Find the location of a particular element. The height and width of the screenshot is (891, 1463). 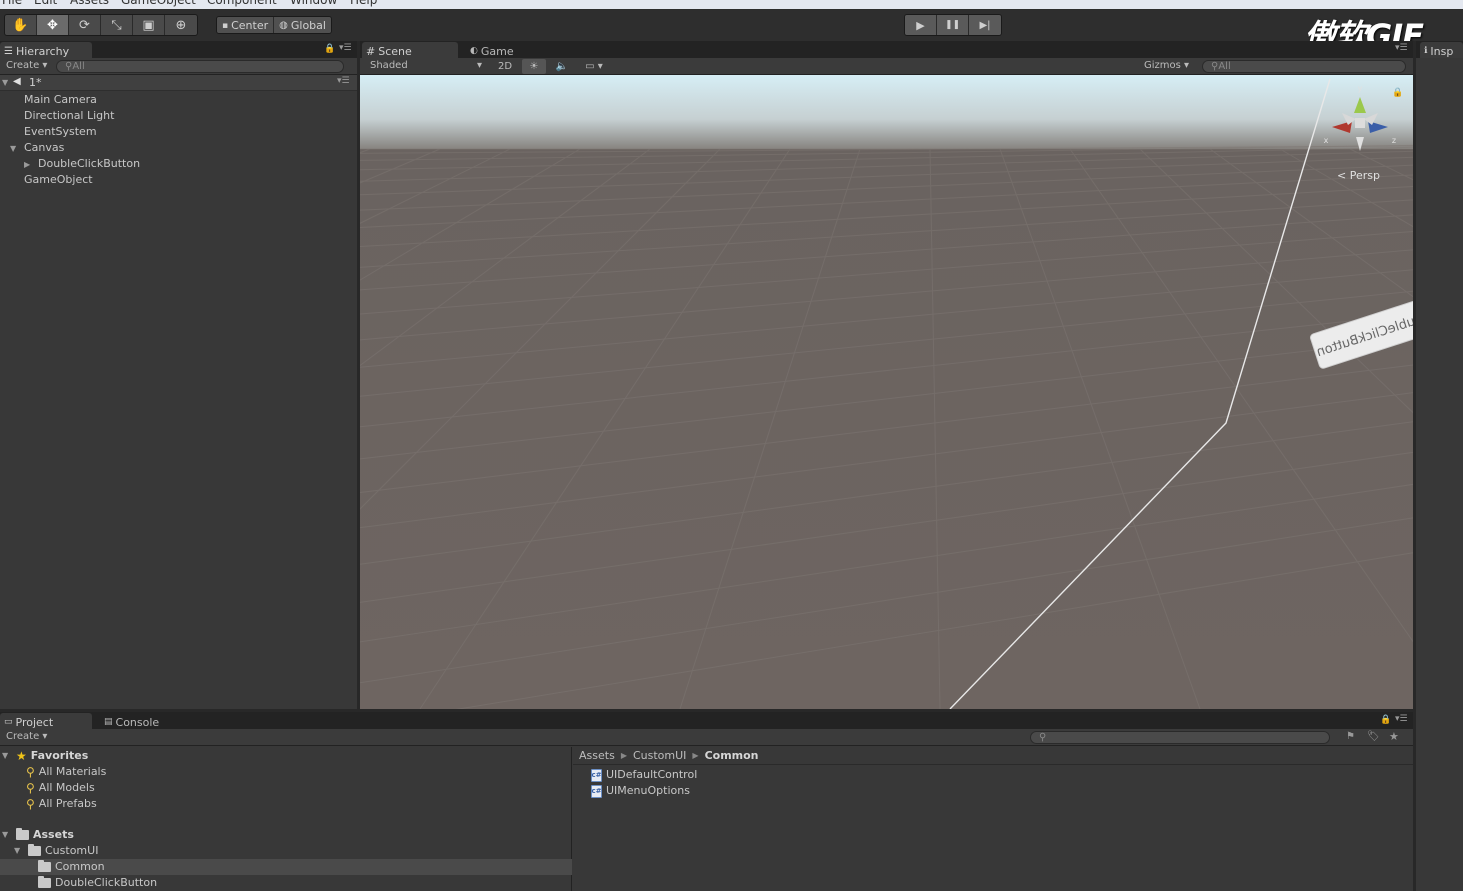

favorite-item: ⚲ All Models is located at coordinates (60, 788).